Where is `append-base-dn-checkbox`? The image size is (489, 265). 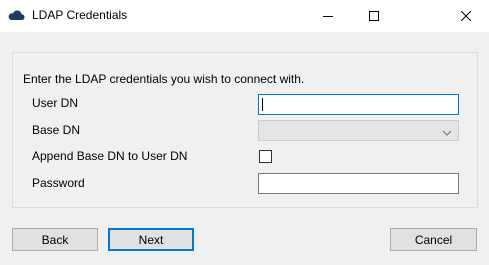
append-base-dn-checkbox is located at coordinates (265, 156).